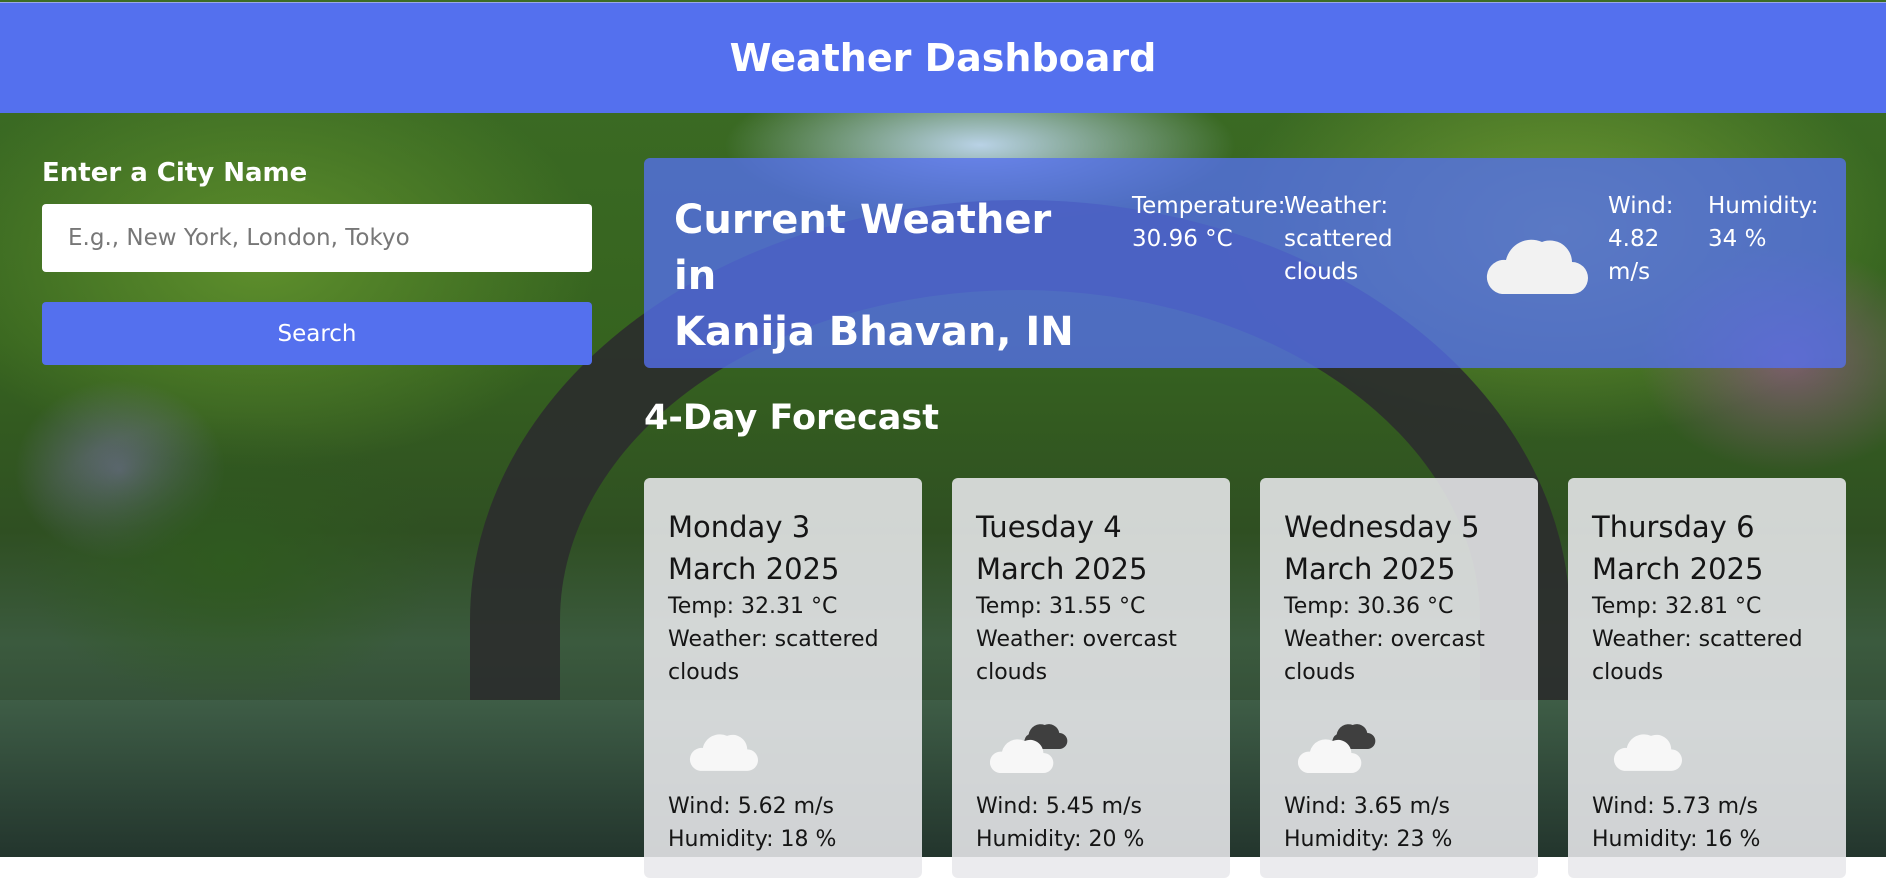 The image size is (1886, 878). Describe the element at coordinates (1678, 548) in the screenshot. I see `forecast-date: Thursday 6 March 2025` at that location.